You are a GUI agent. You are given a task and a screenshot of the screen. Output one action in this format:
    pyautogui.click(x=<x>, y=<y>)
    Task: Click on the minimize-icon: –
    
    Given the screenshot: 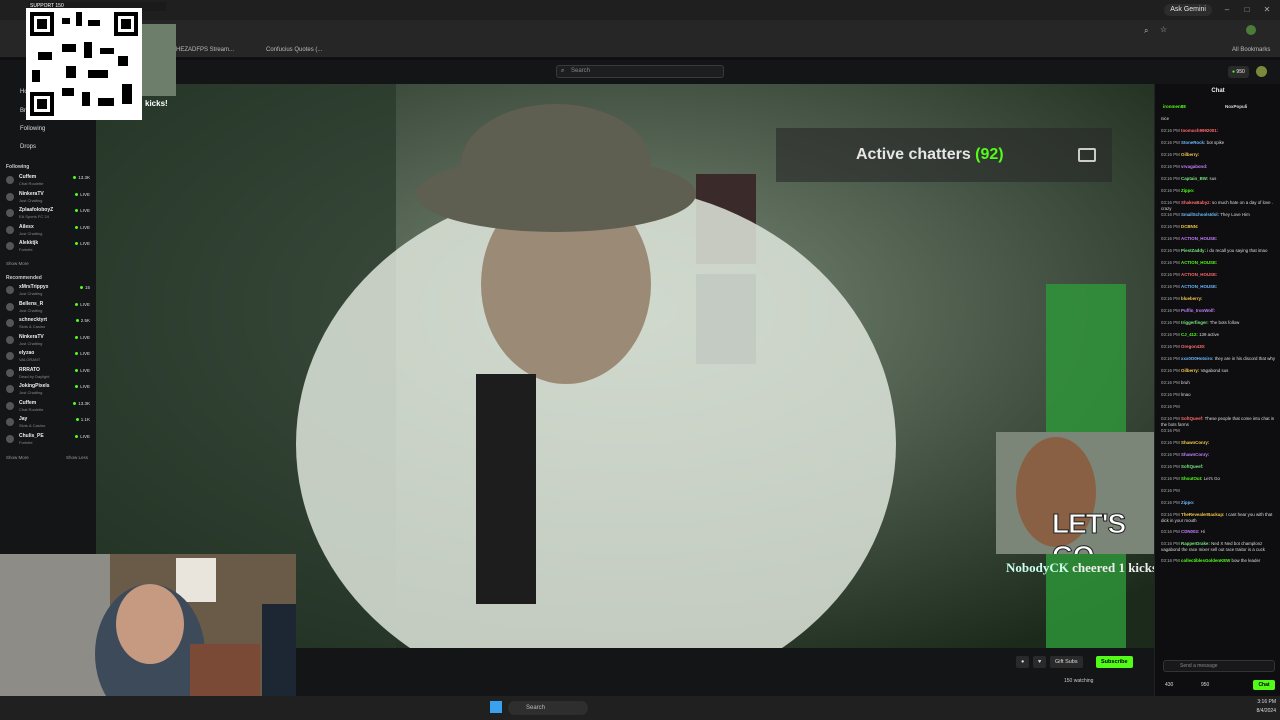 What is the action you would take?
    pyautogui.click(x=1227, y=10)
    